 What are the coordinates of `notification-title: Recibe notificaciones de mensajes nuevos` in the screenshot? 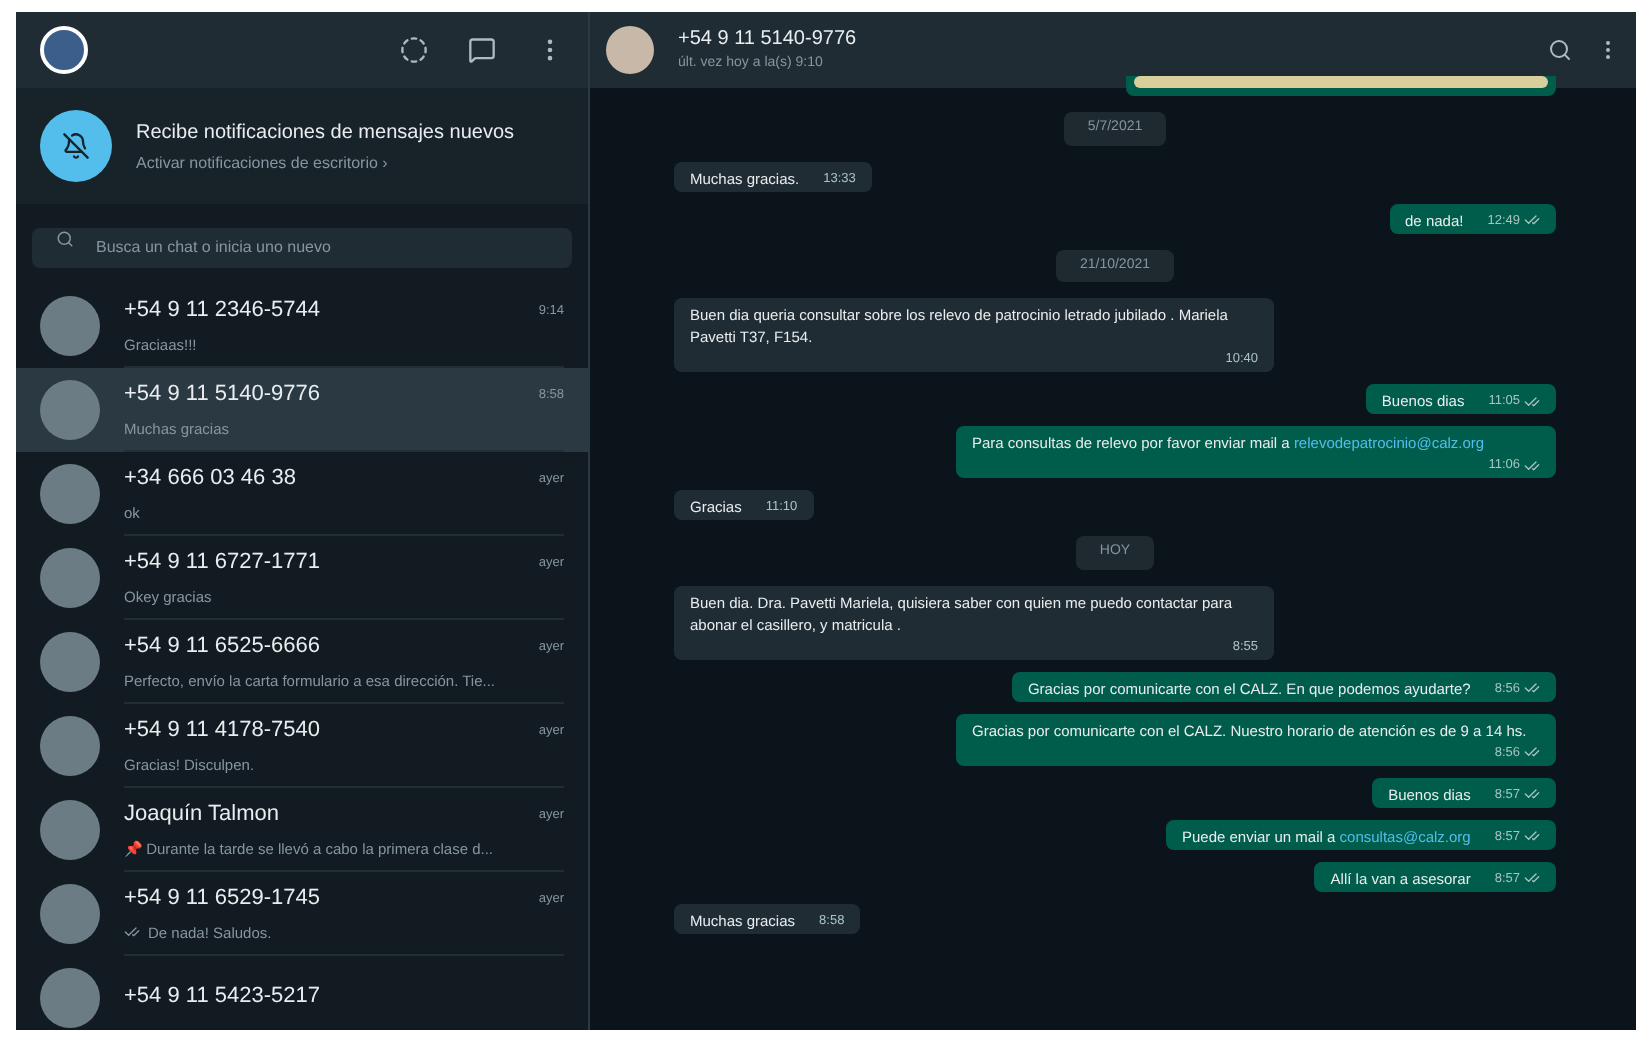 It's located at (325, 133).